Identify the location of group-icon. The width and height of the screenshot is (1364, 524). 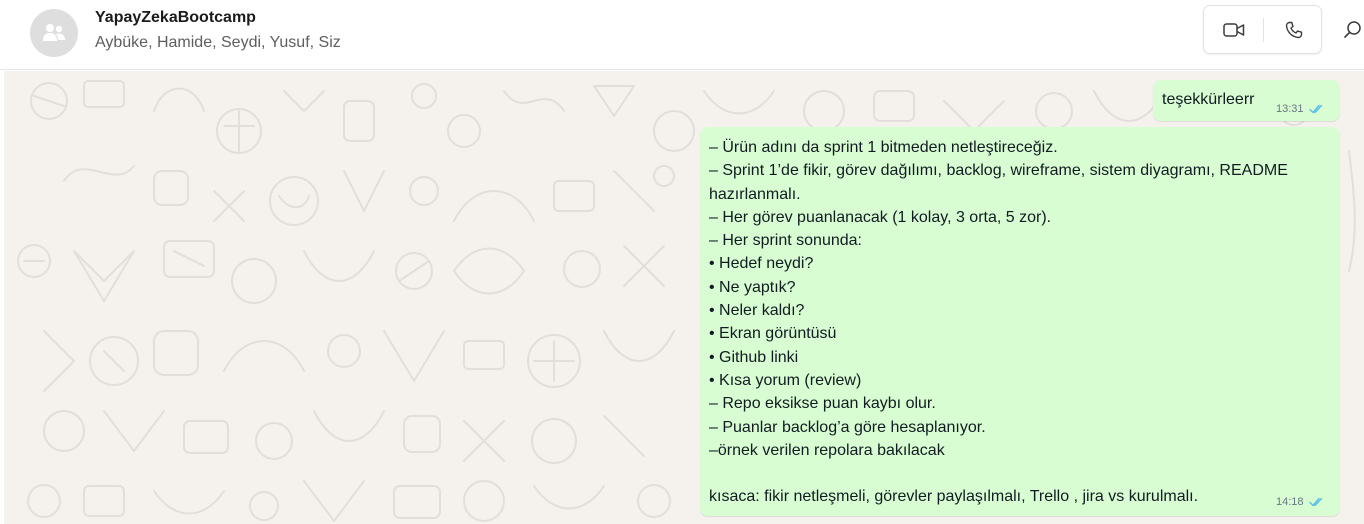
(54, 32).